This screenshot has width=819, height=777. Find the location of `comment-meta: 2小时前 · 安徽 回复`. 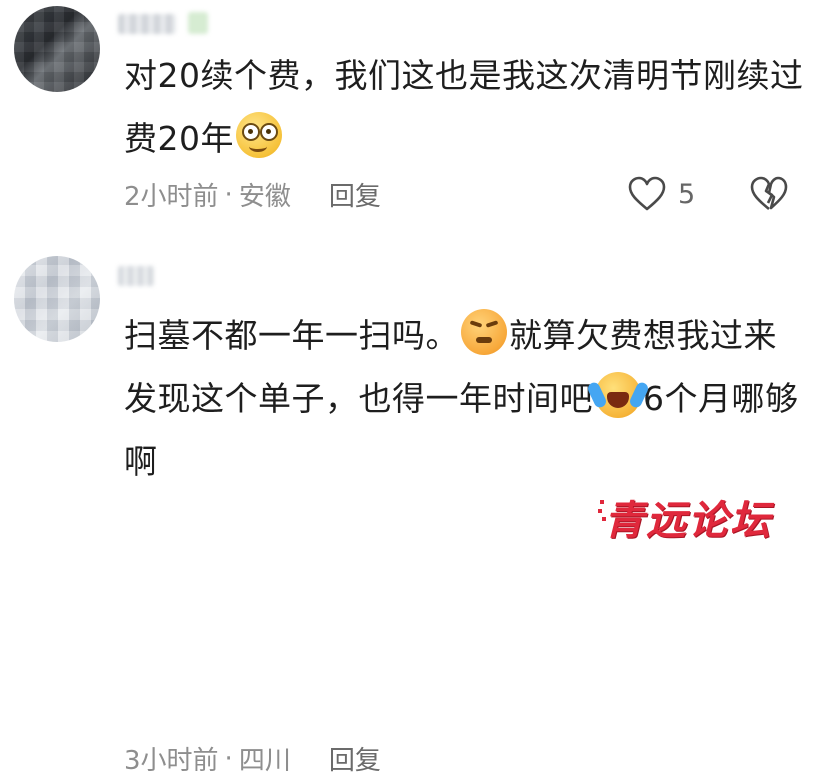

comment-meta: 2小时前 · 安徽 回复 is located at coordinates (252, 194).